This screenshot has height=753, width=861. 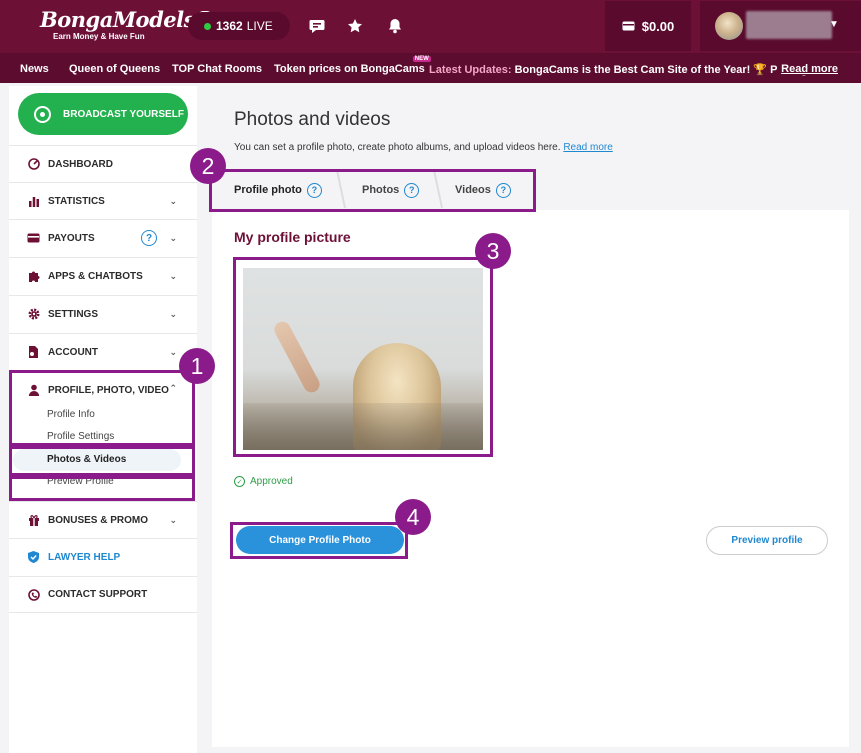 I want to click on nav-token-prices: Token prices on BongaCams NEW, so click(x=352, y=65).